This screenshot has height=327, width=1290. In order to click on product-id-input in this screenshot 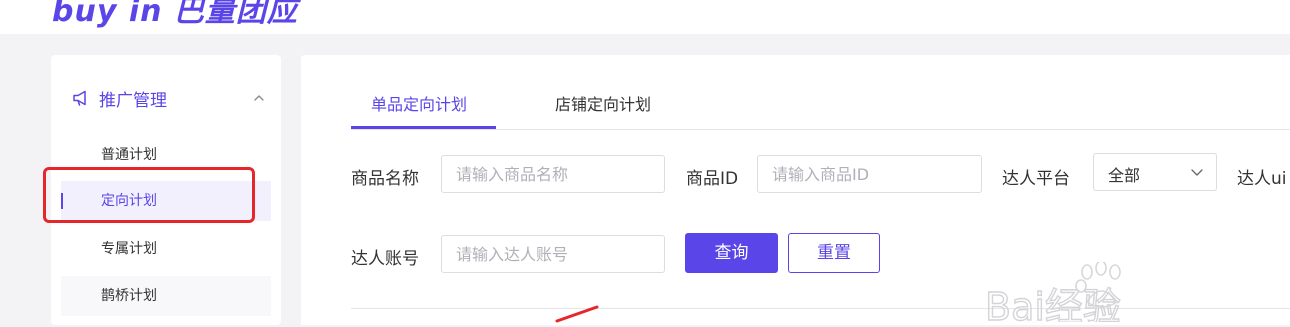, I will do `click(869, 174)`.